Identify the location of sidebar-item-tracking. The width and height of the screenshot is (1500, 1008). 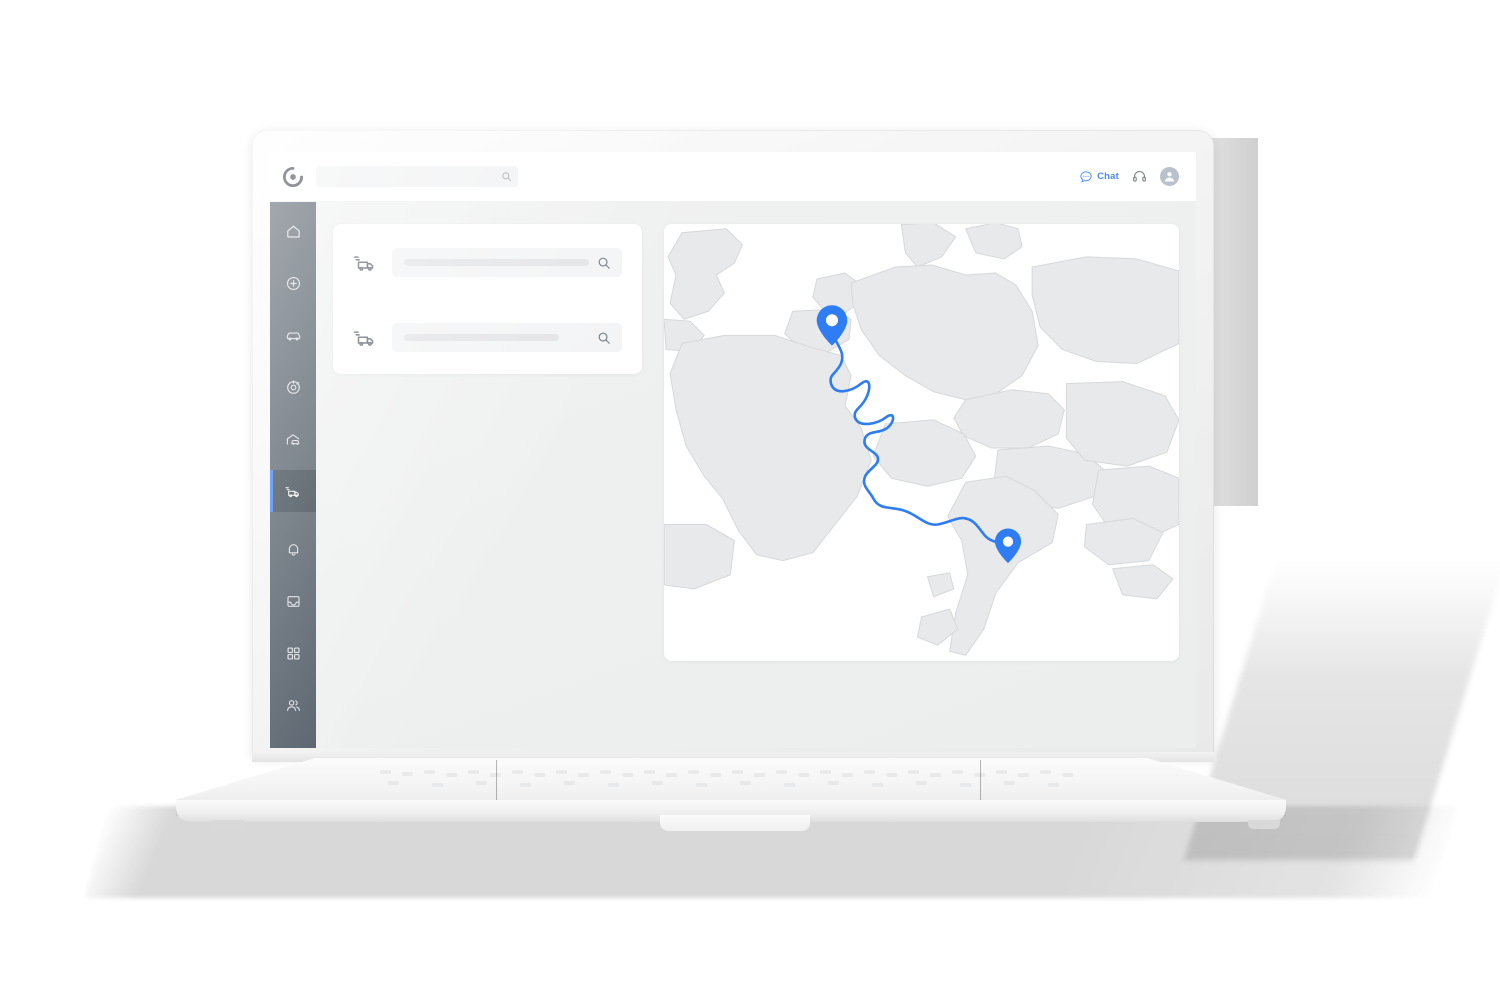
(293, 387).